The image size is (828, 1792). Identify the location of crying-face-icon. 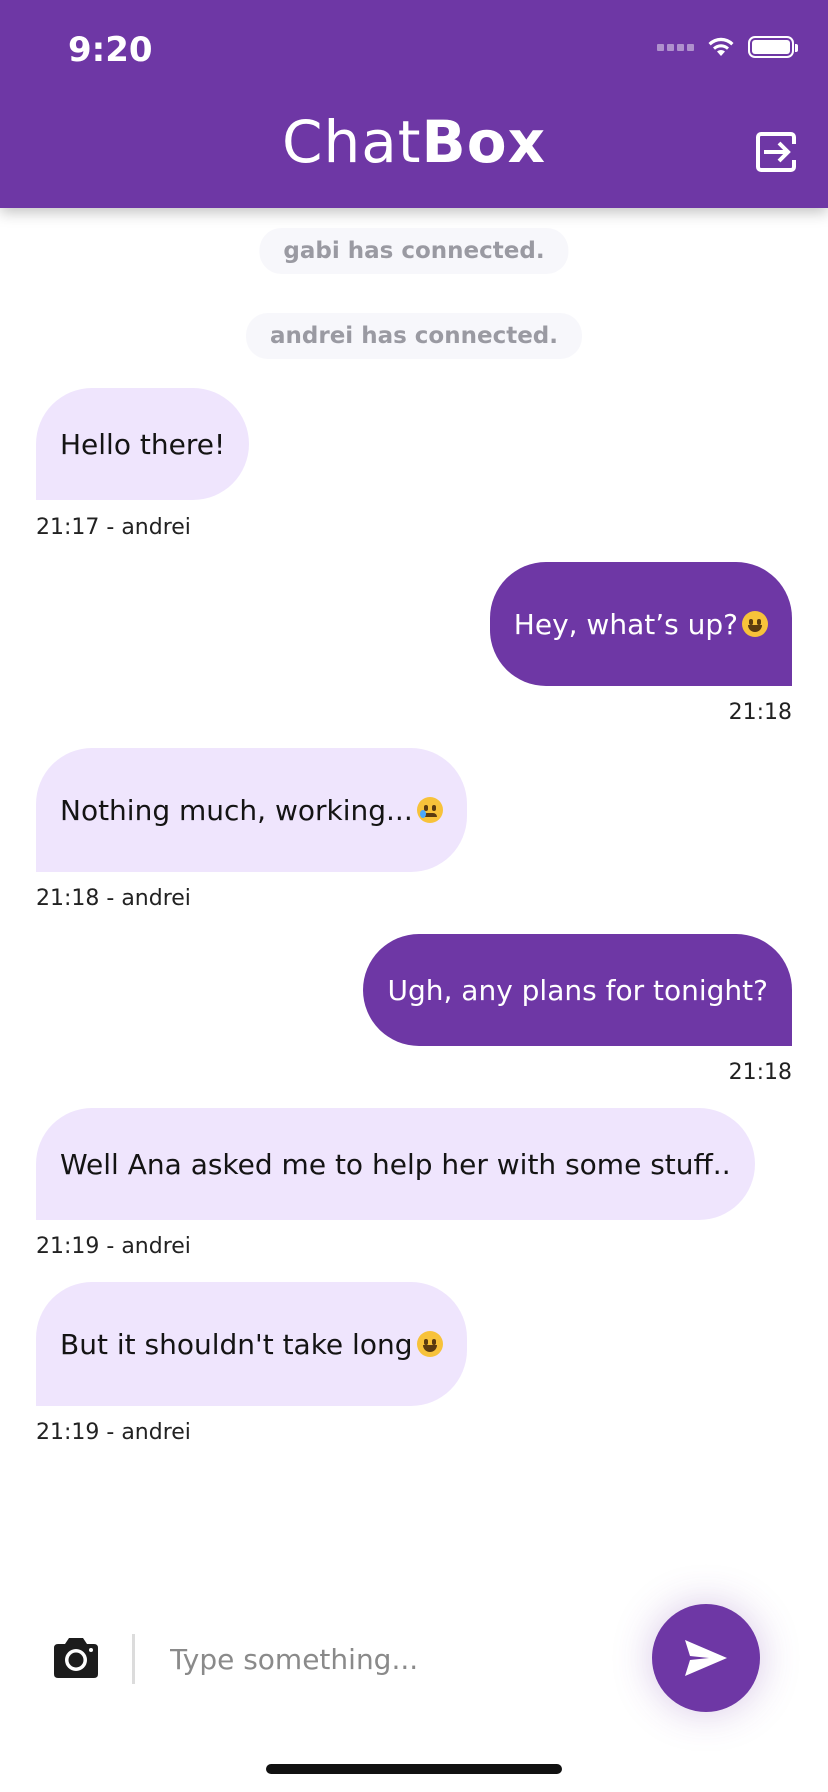
(429, 810).